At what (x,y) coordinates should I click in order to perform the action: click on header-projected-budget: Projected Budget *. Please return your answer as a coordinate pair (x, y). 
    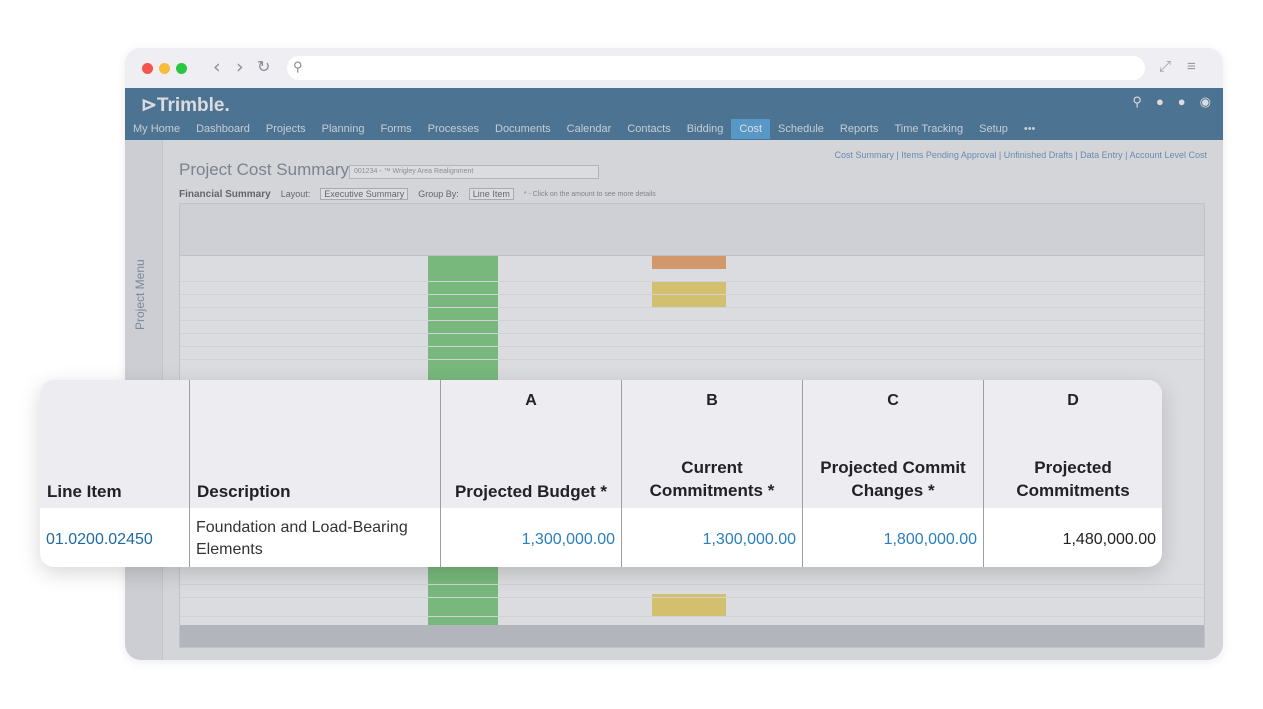
    Looking at the image, I should click on (531, 491).